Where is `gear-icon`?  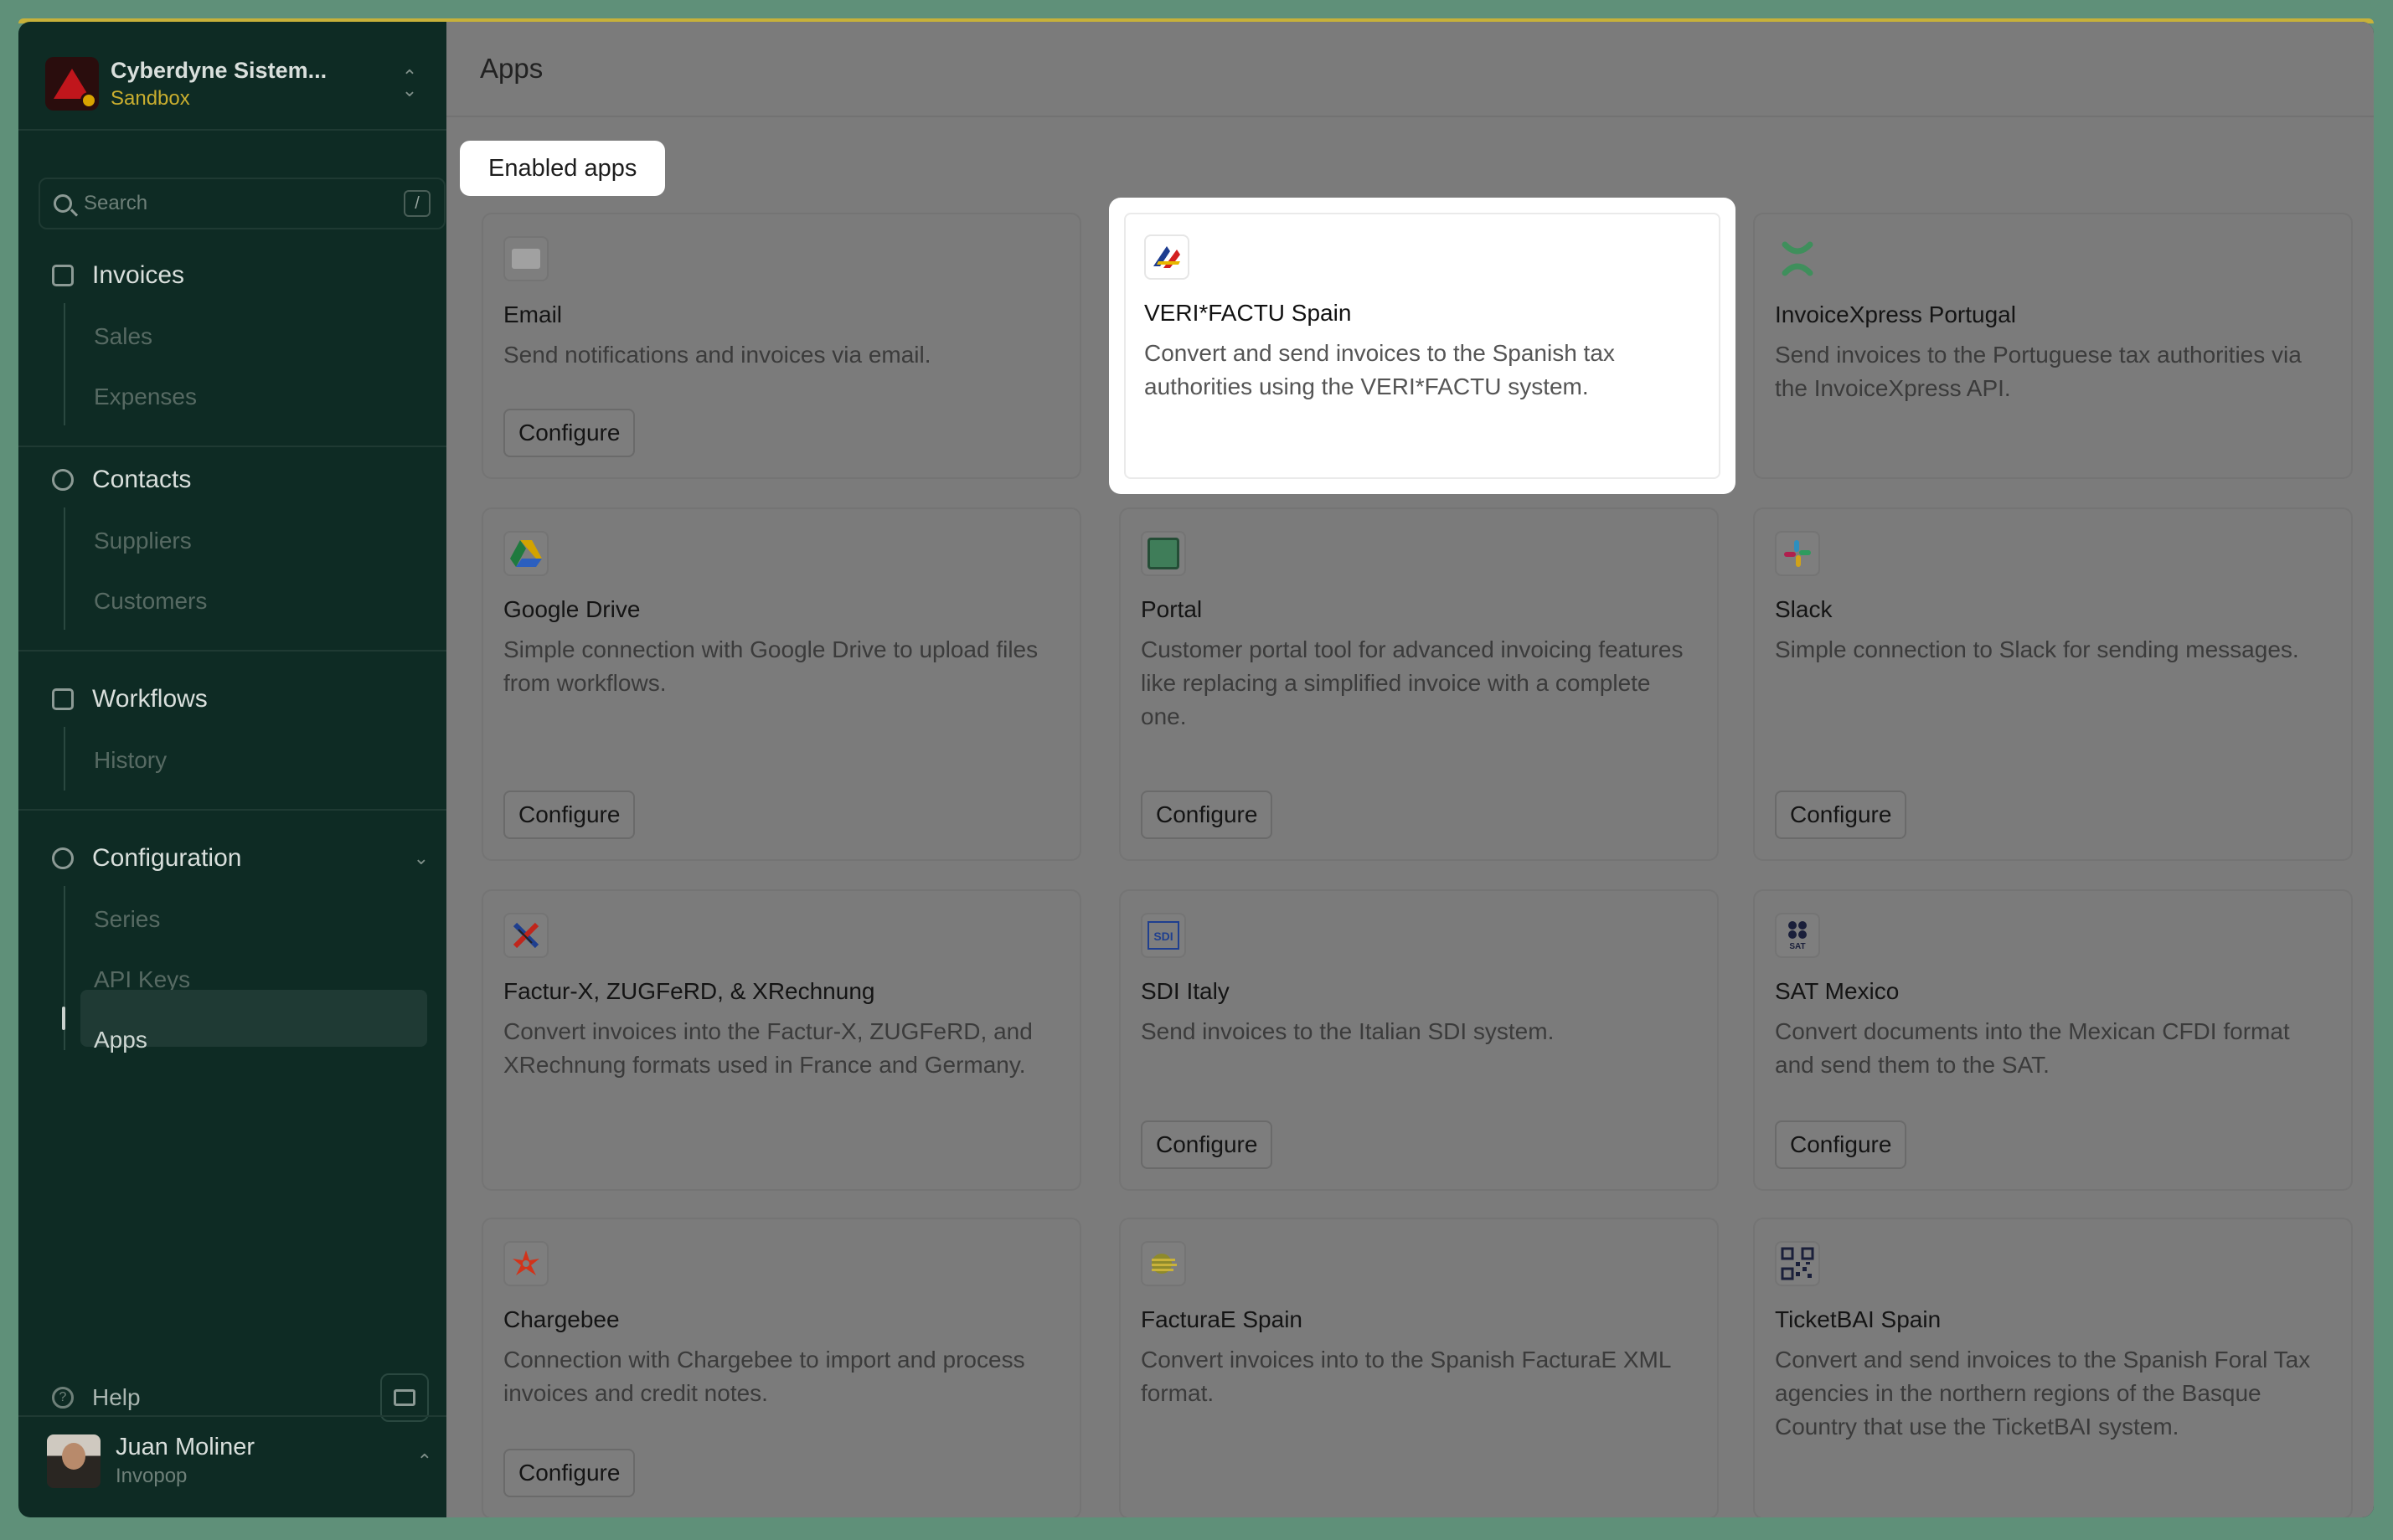
gear-icon is located at coordinates (63, 858).